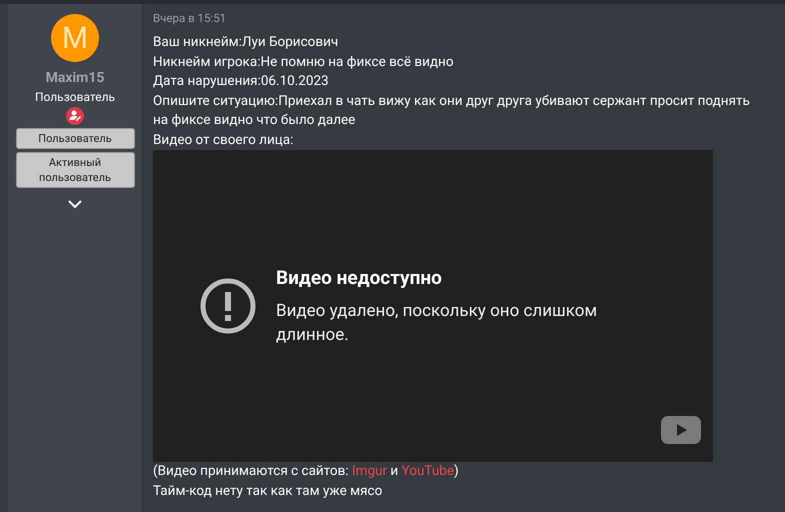 This screenshot has height=512, width=785. I want to click on chevron-down-icon, so click(75, 204).